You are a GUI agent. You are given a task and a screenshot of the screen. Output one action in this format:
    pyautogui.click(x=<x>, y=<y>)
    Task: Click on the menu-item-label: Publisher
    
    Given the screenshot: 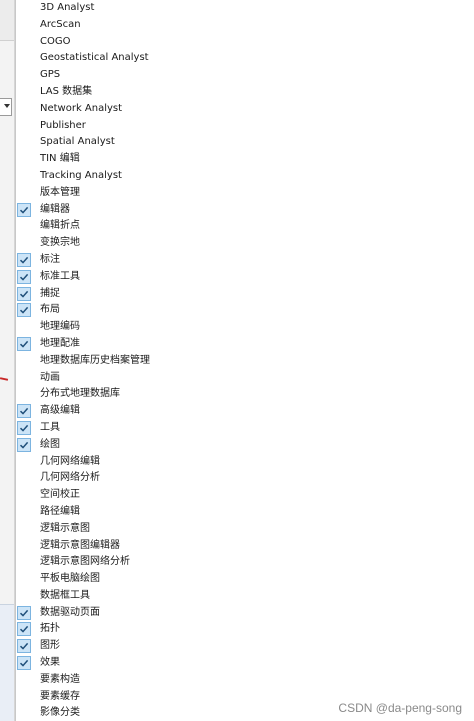 What is the action you would take?
    pyautogui.click(x=63, y=125)
    